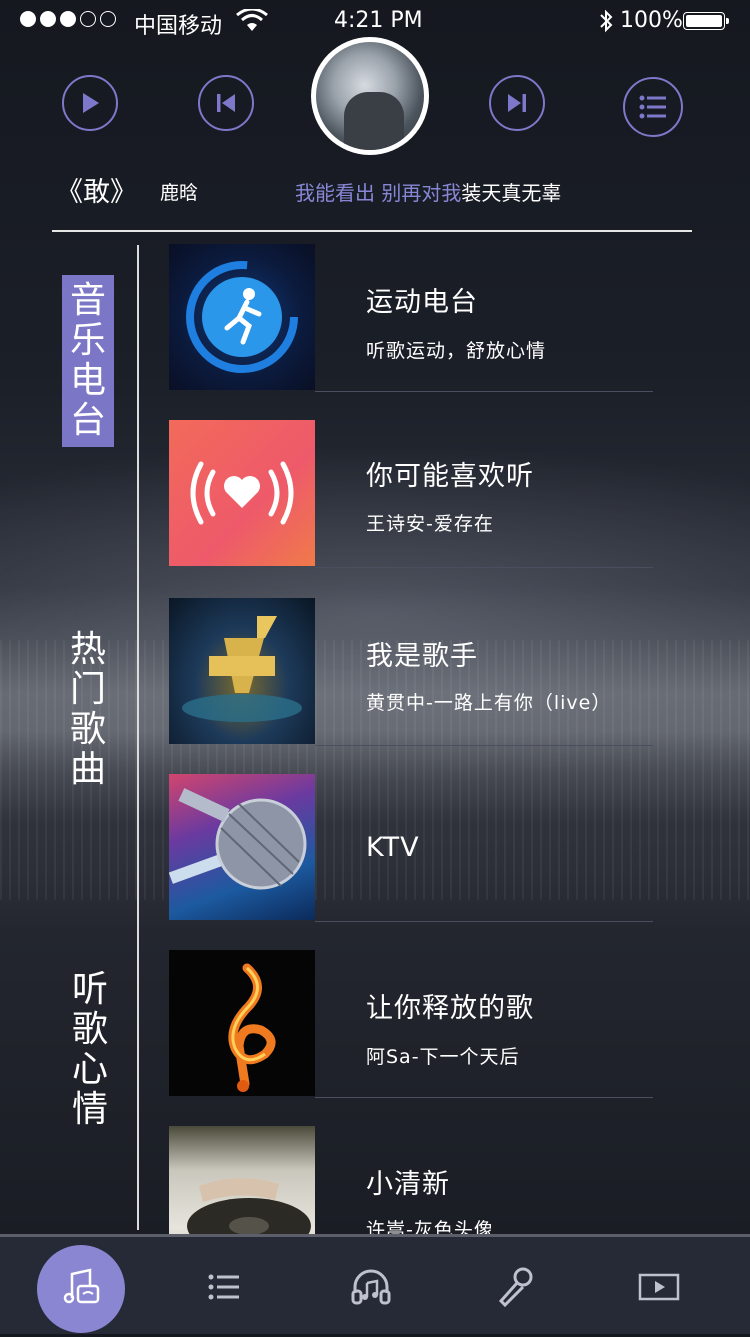 This screenshot has height=1337, width=750. I want to click on ktv-thumbnail, so click(242, 847).